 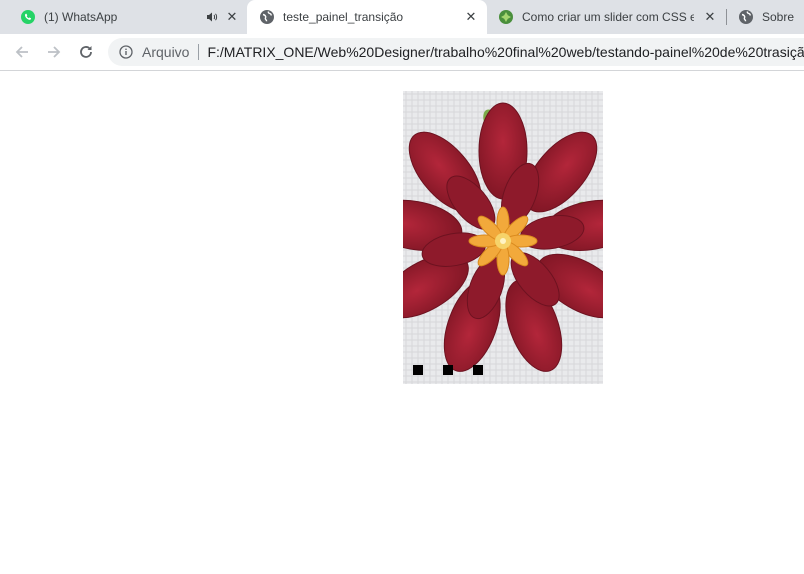 What do you see at coordinates (126, 52) in the screenshot?
I see `info-icon` at bounding box center [126, 52].